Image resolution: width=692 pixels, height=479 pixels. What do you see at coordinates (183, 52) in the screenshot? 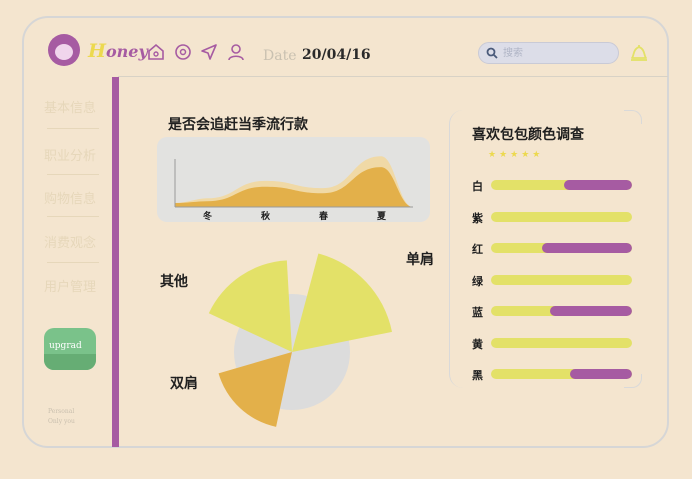
I see `target-icon` at bounding box center [183, 52].